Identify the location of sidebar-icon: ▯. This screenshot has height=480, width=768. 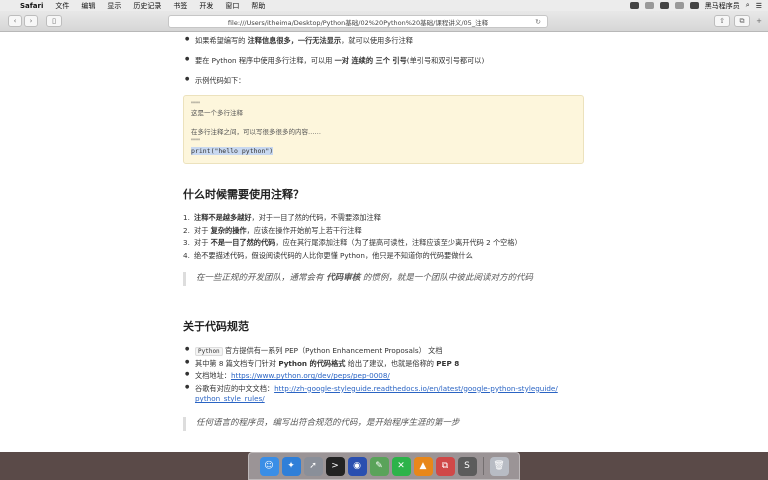
(54, 21).